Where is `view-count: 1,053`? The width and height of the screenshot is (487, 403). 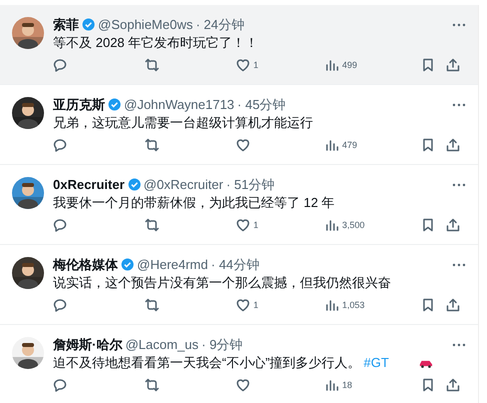 view-count: 1,053 is located at coordinates (353, 305).